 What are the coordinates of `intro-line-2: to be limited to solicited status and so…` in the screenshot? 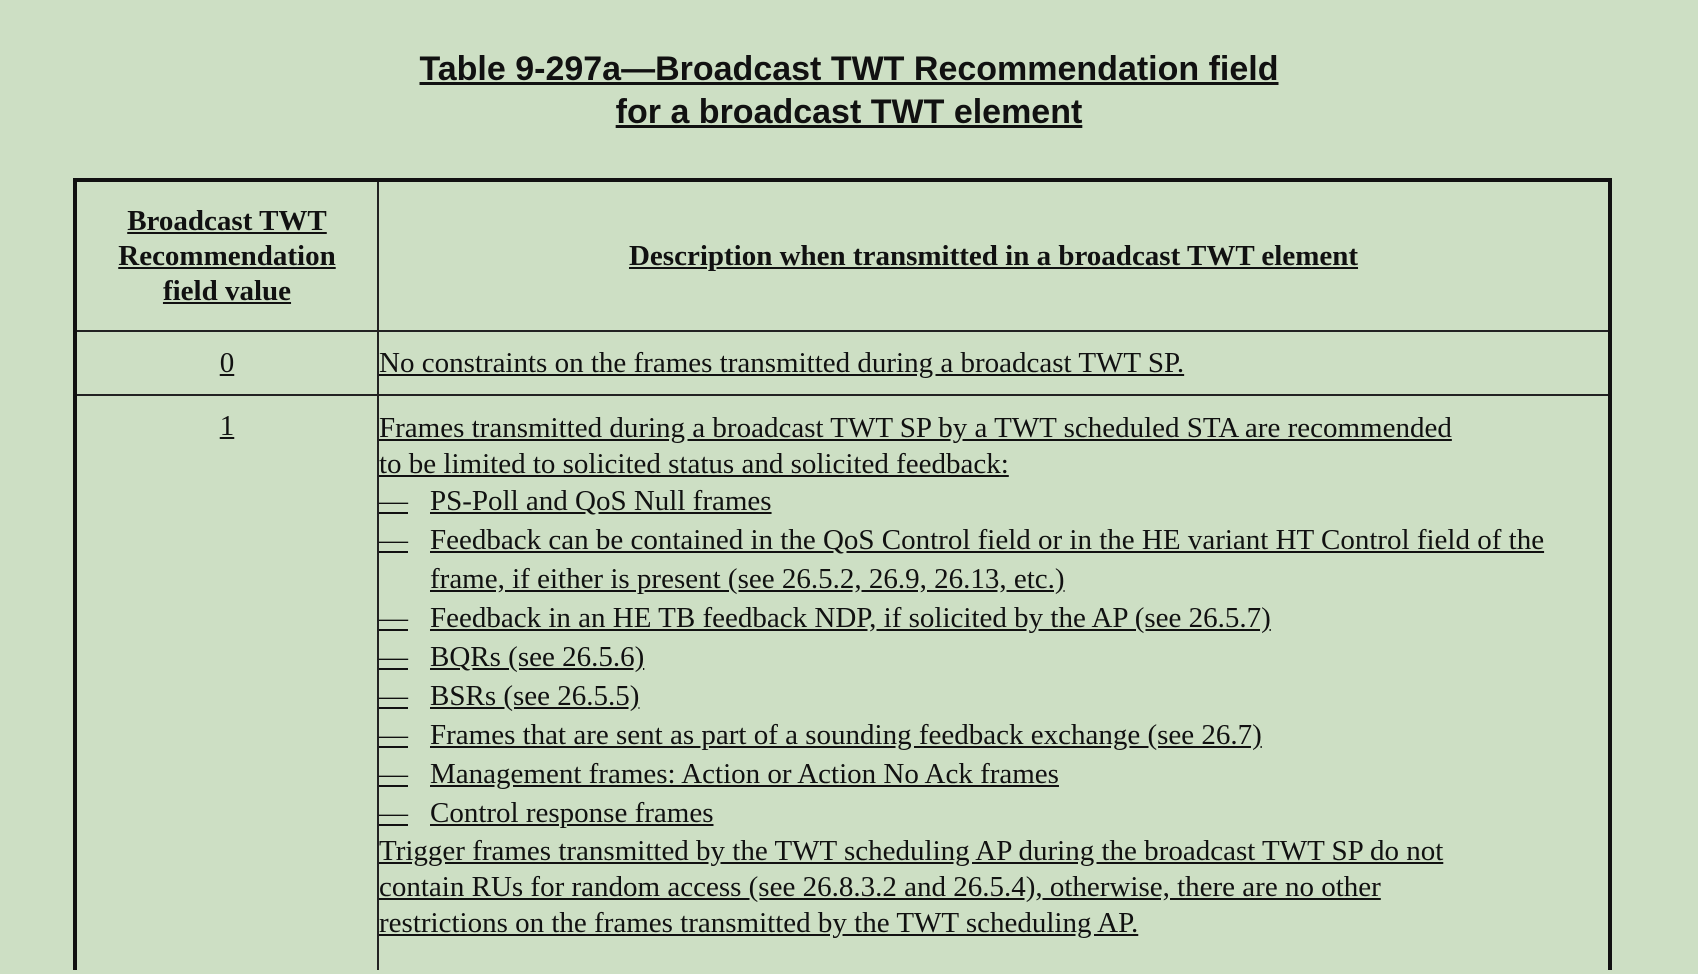 It's located at (694, 464).